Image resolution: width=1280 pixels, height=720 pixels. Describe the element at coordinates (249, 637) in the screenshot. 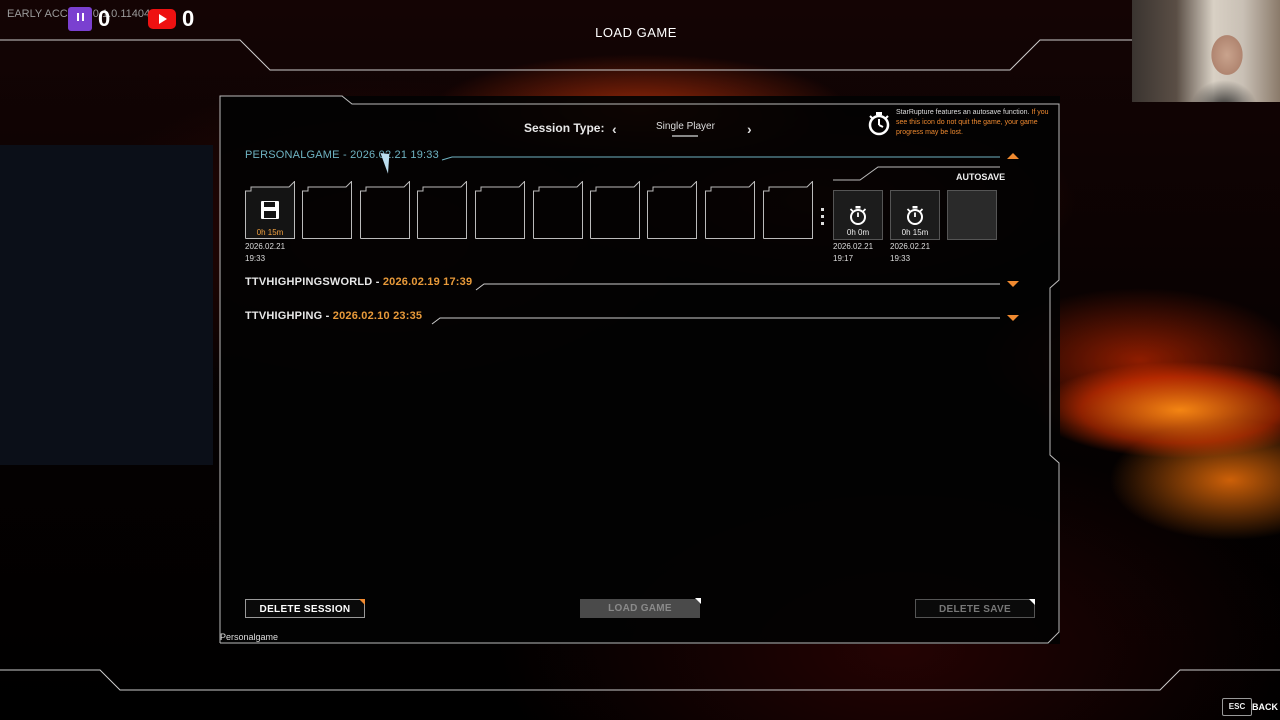

I see `selected-session-label: Personalgame` at that location.